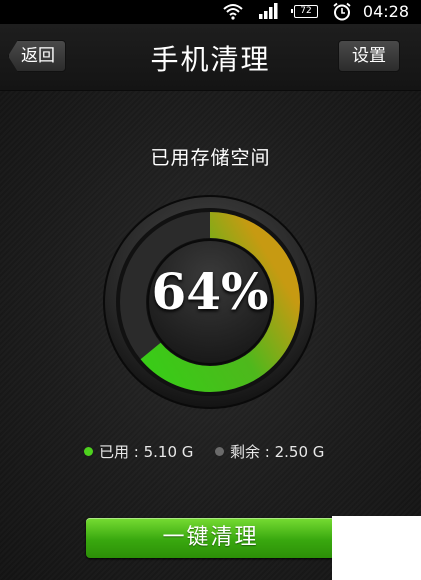 The width and height of the screenshot is (421, 580). I want to click on edge-background, so click(376, 548).